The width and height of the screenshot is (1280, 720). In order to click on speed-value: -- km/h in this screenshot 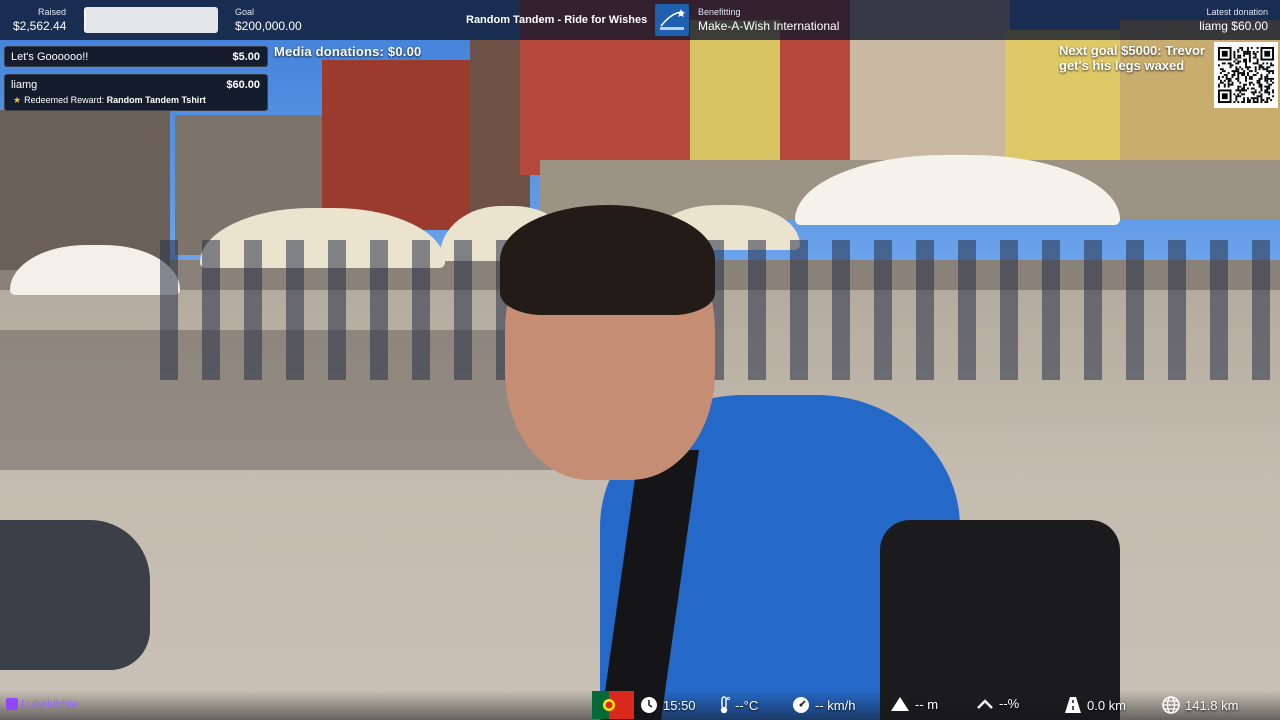, I will do `click(835, 705)`.